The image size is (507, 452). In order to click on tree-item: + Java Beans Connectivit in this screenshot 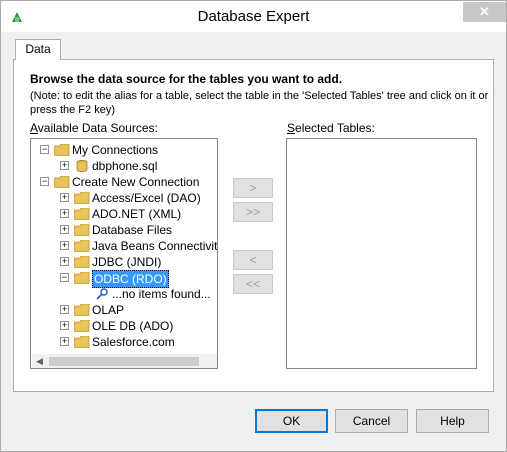, I will do `click(124, 246)`.